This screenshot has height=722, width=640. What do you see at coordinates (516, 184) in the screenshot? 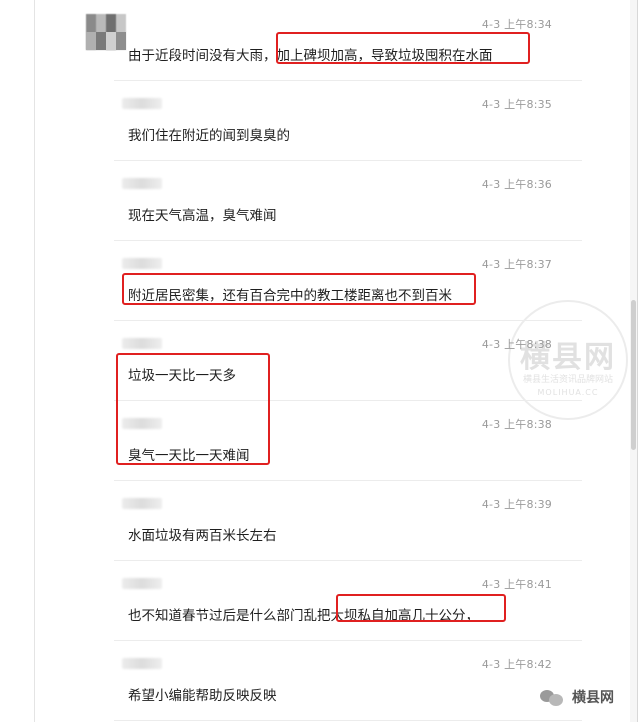
I see `message-time: 4-3 上午8:36` at bounding box center [516, 184].